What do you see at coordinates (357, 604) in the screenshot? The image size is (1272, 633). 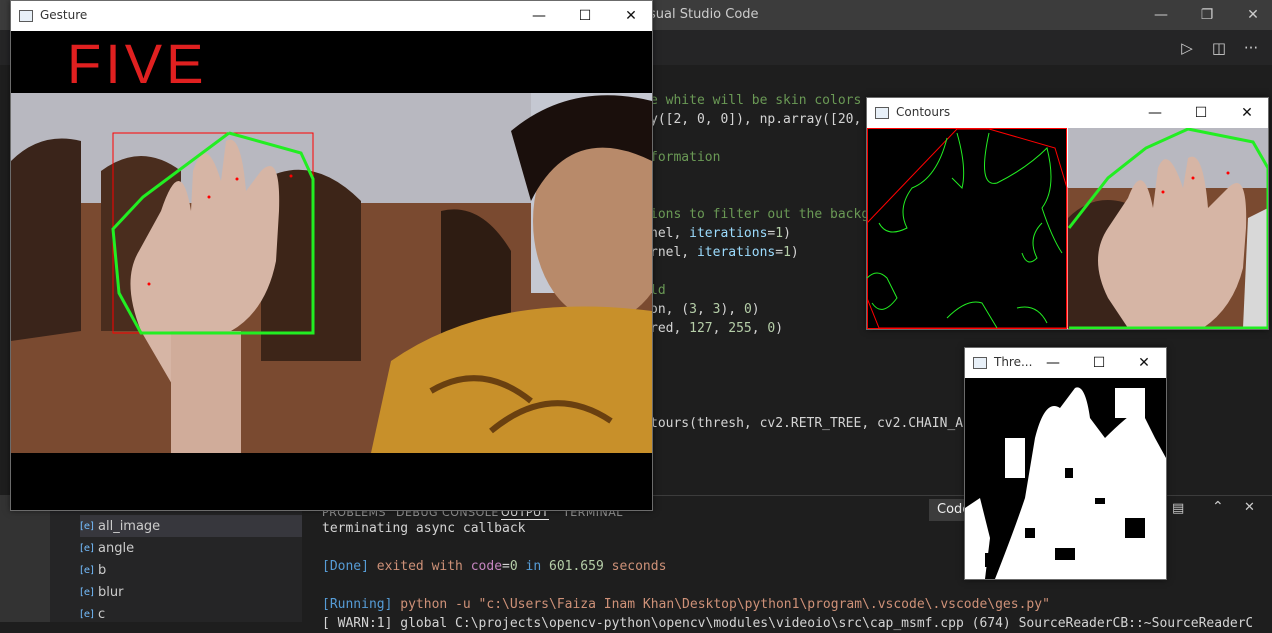 I see `running-tag: [Running]` at bounding box center [357, 604].